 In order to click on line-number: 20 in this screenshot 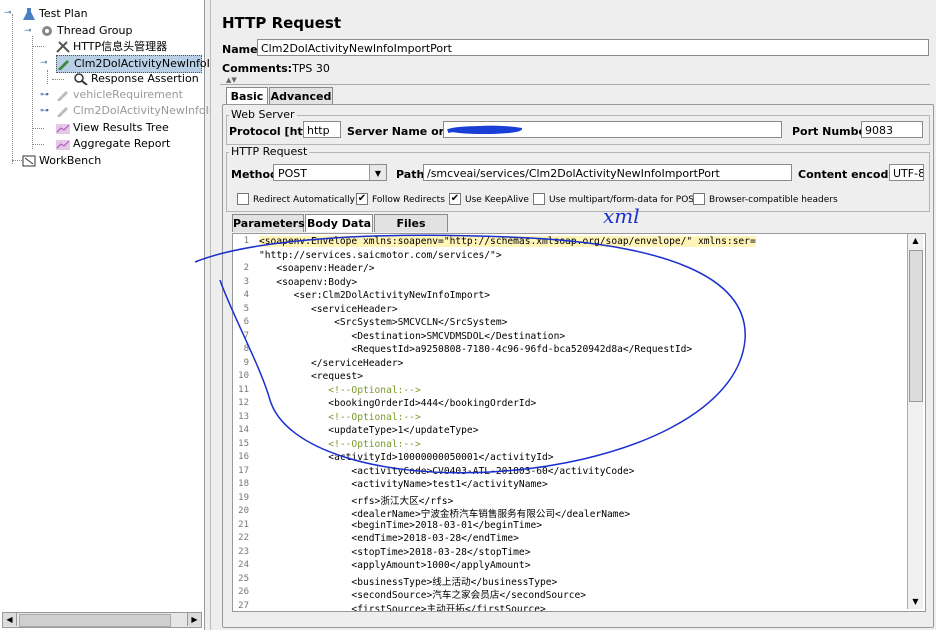, I will do `click(243, 511)`.